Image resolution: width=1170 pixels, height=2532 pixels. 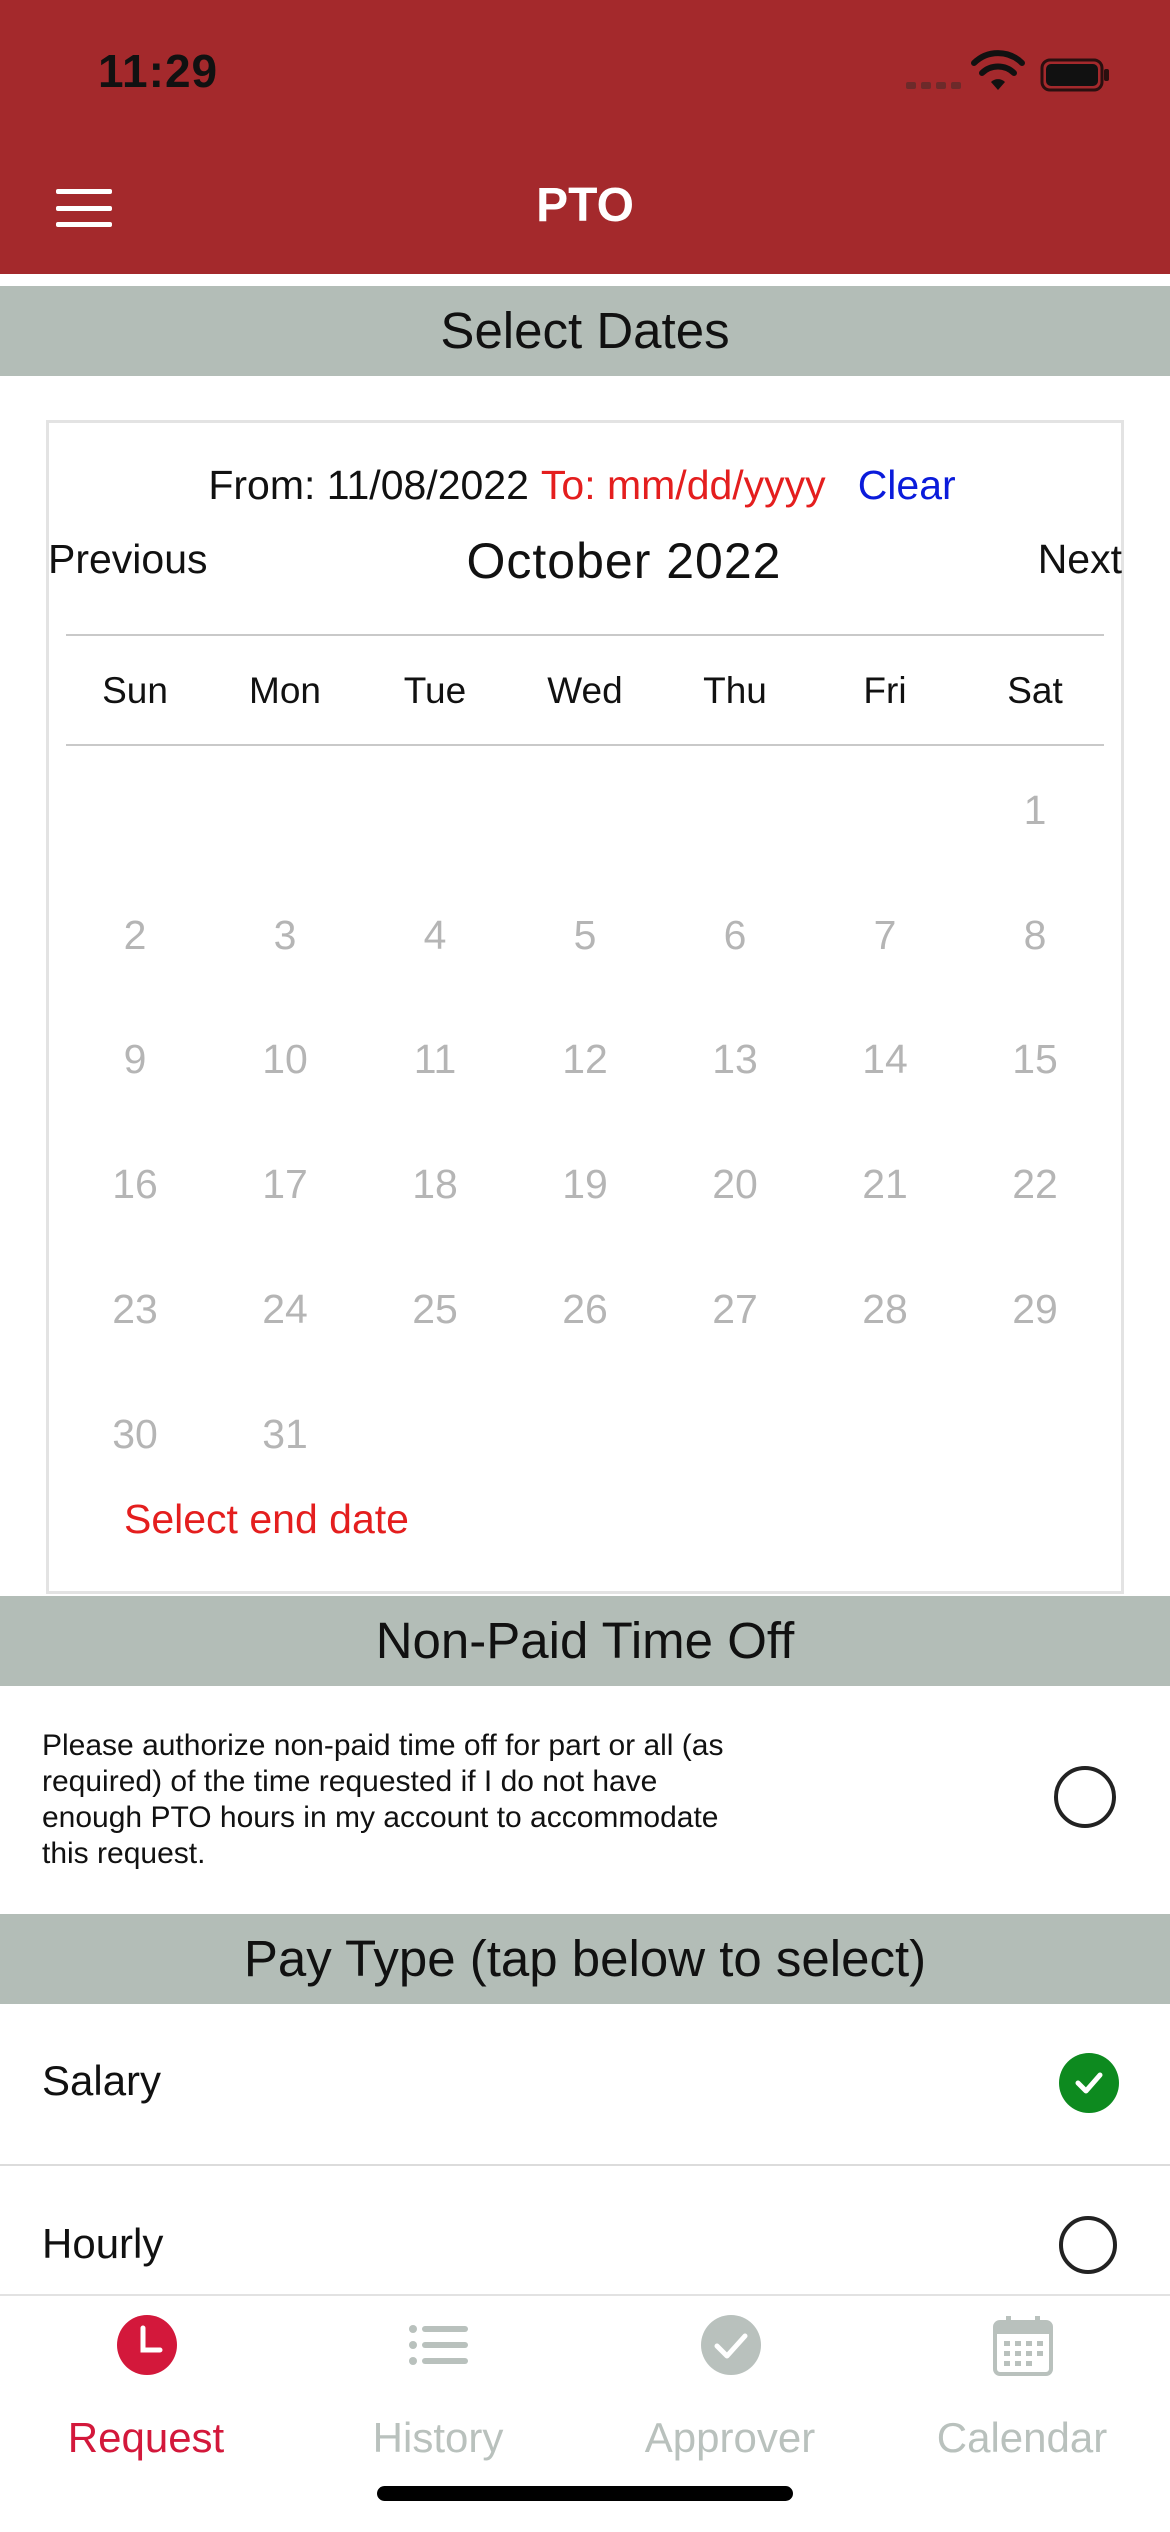 What do you see at coordinates (102, 2244) in the screenshot?
I see `pay-type-hourly-label: Hourly` at bounding box center [102, 2244].